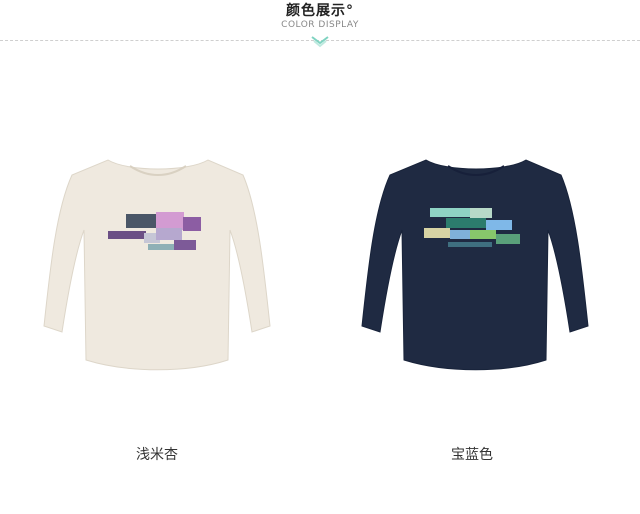 This screenshot has height=514, width=640. I want to click on section-header: 颜色展示° COLOR DISPLAY, so click(320, 25).